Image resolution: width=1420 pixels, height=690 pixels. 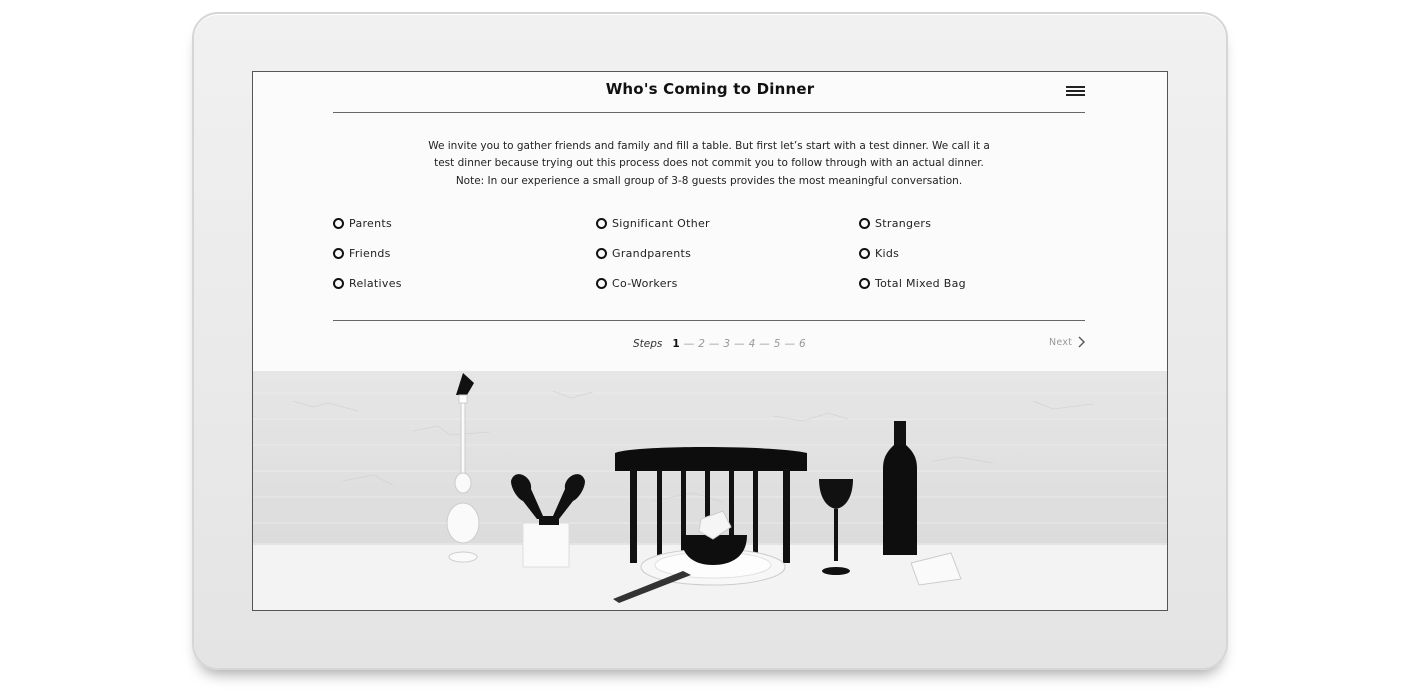 I want to click on option-label: Relatives, so click(x=375, y=283).